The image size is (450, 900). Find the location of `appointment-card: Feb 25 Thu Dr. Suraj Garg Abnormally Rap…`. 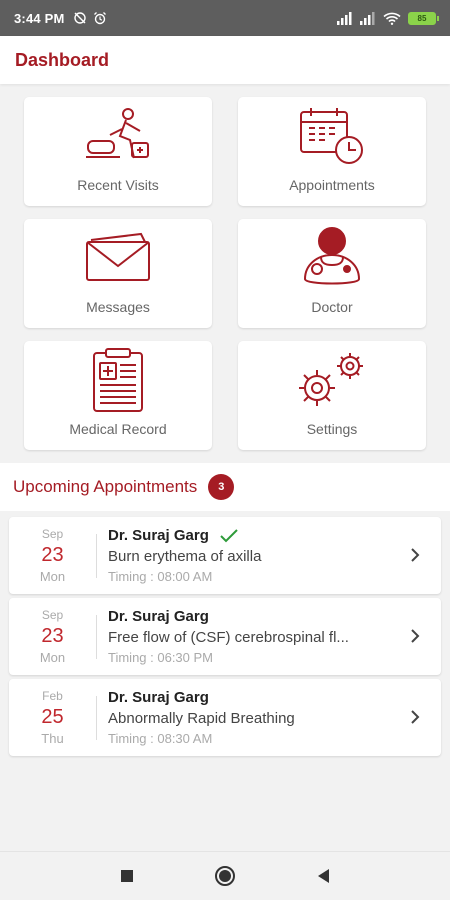

appointment-card: Feb 25 Thu Dr. Suraj Garg Abnormally Rap… is located at coordinates (225, 717).